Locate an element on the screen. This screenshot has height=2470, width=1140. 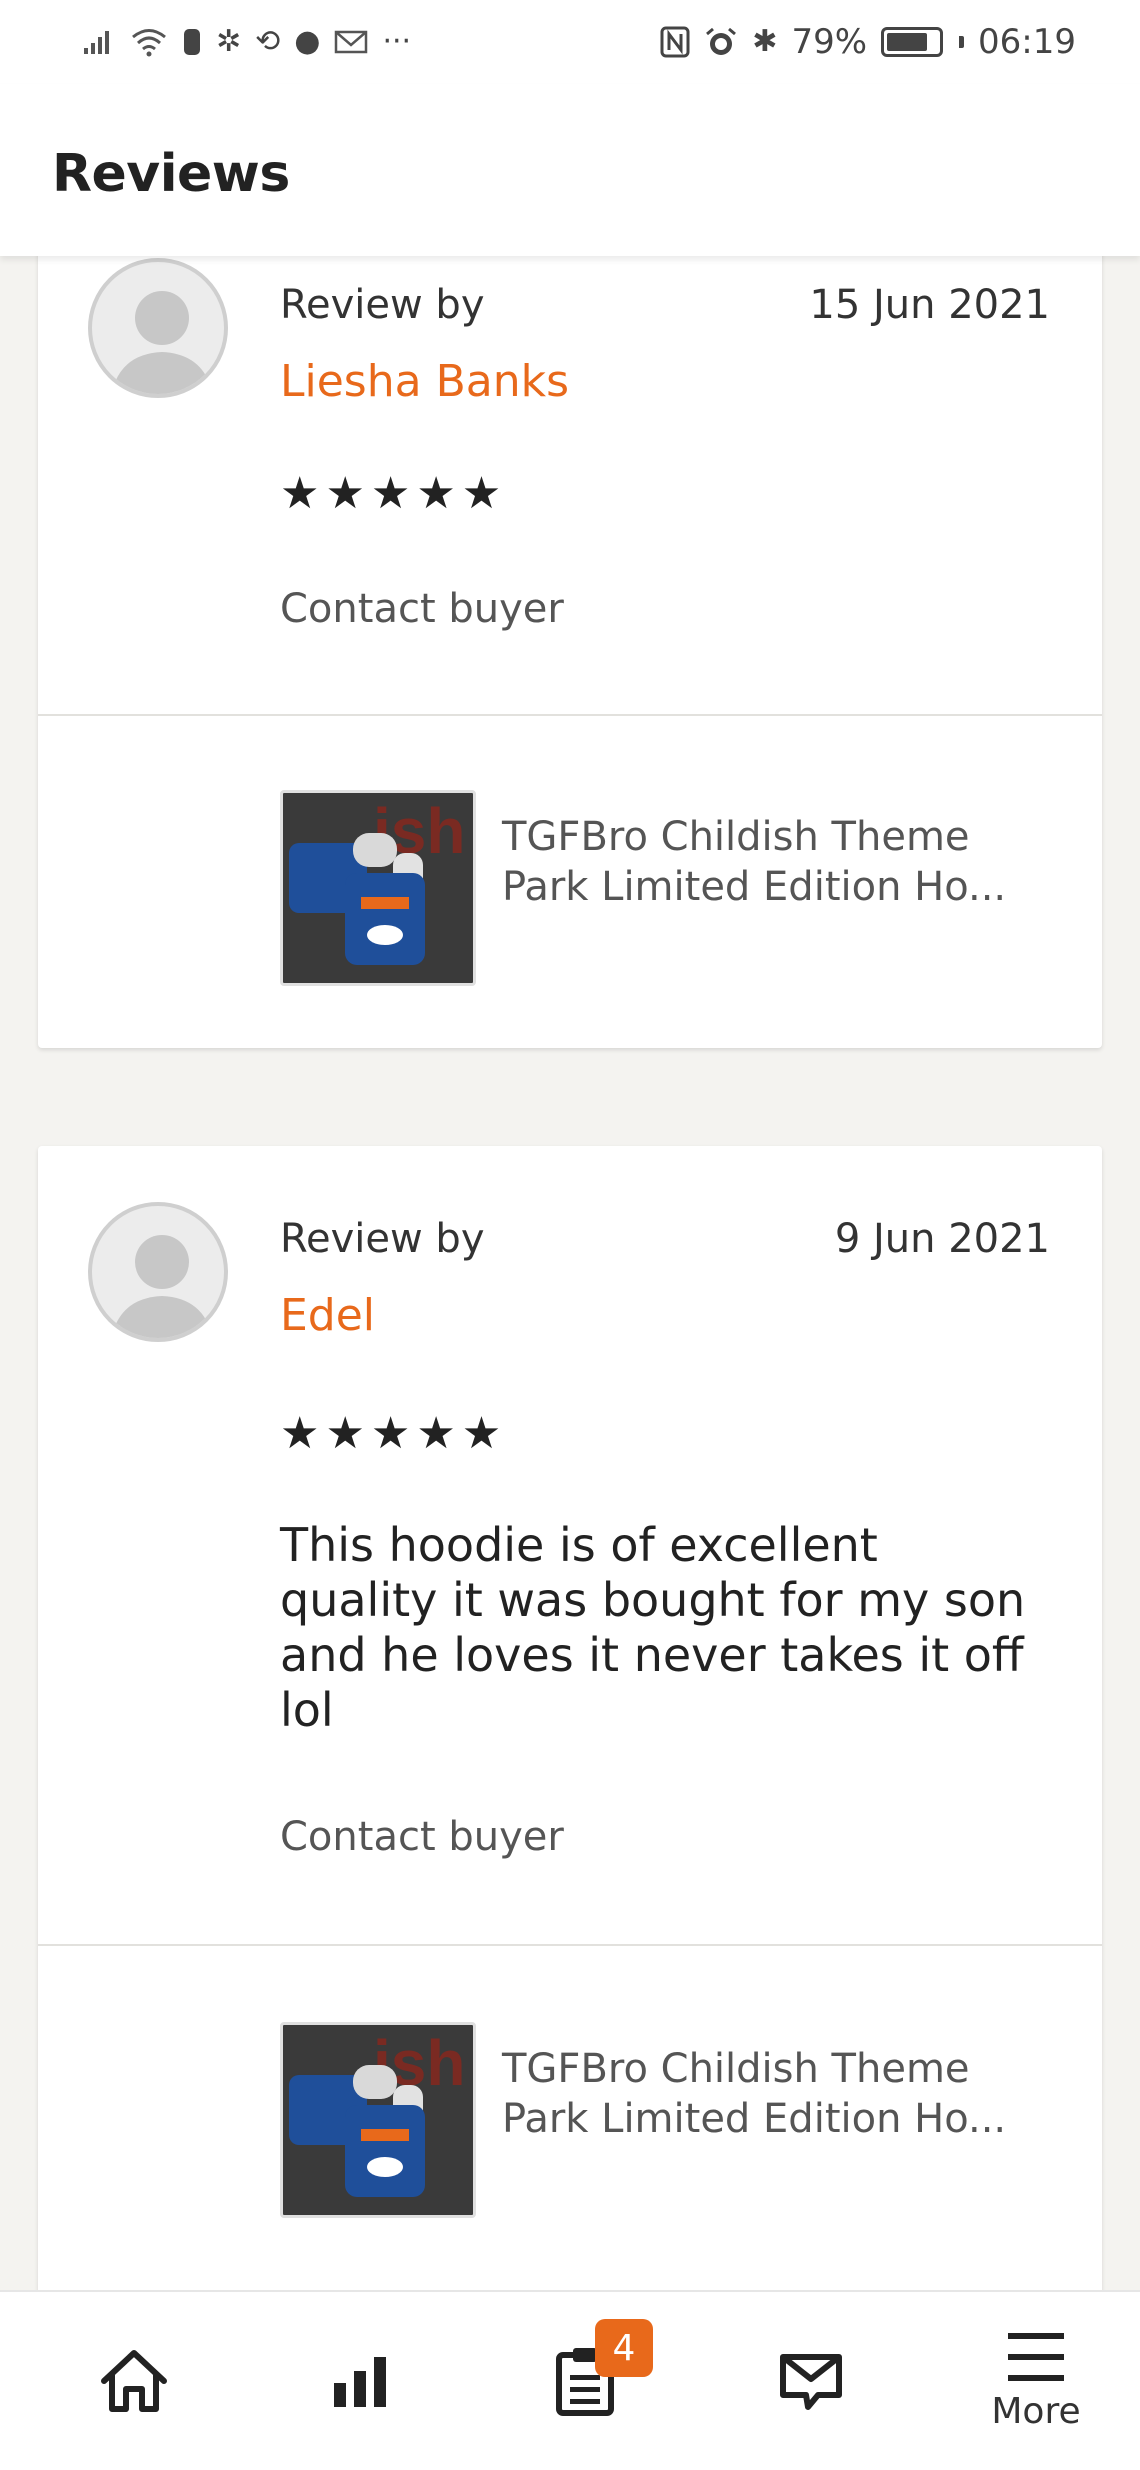
battery-level-fill is located at coordinates (907, 42).